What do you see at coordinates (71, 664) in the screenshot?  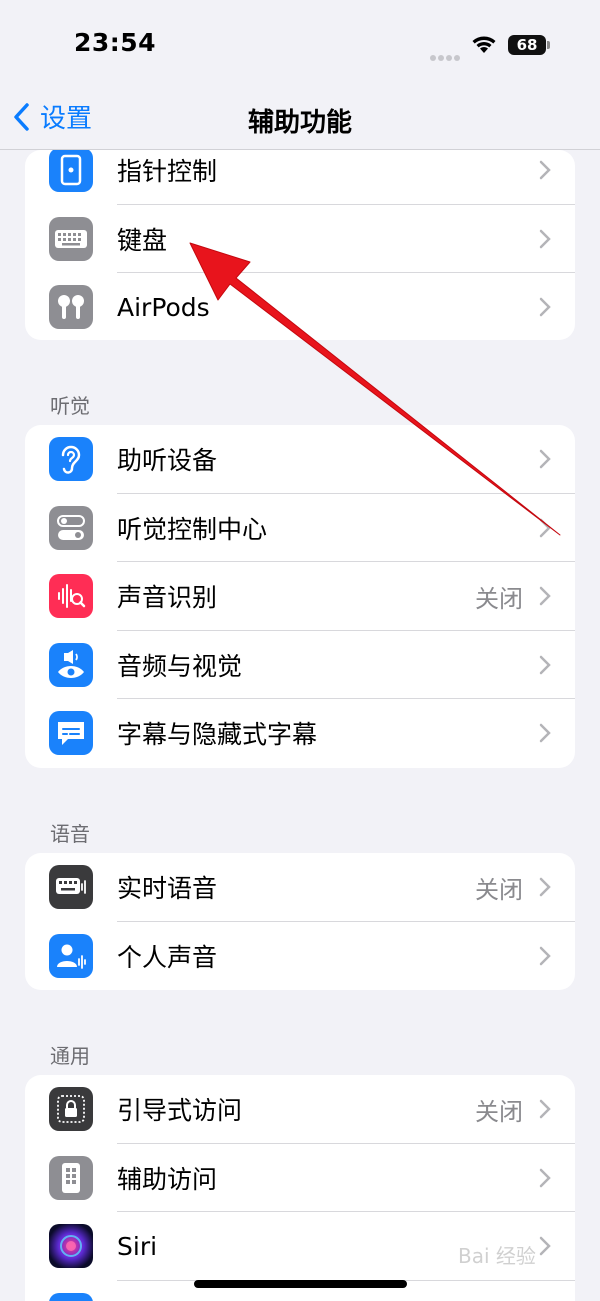 I see `speaker-eye-icon` at bounding box center [71, 664].